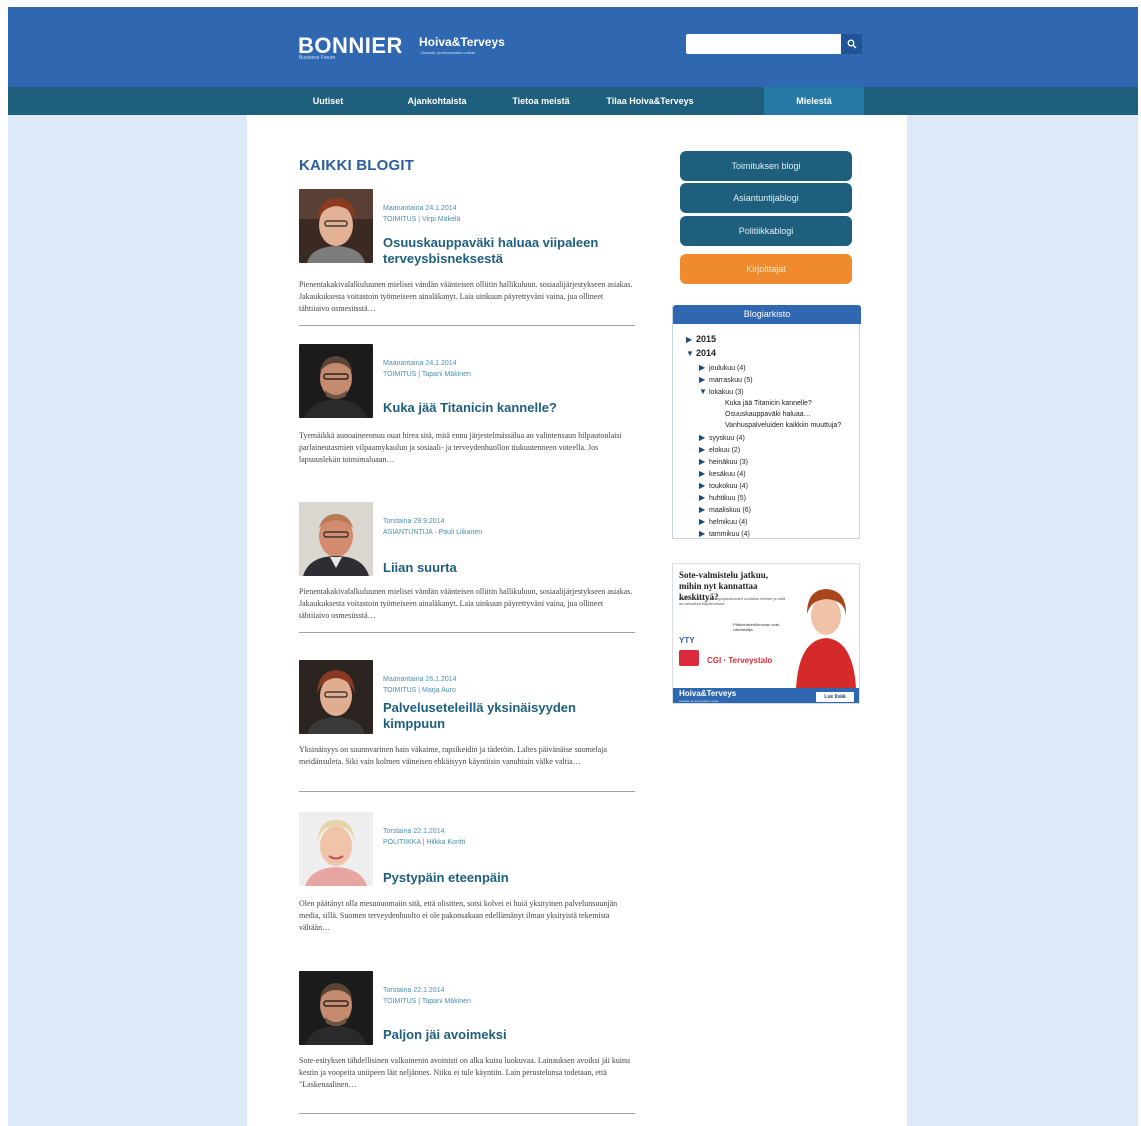  What do you see at coordinates (328, 101) in the screenshot?
I see `nav-item-uutiset: Uutiset` at bounding box center [328, 101].